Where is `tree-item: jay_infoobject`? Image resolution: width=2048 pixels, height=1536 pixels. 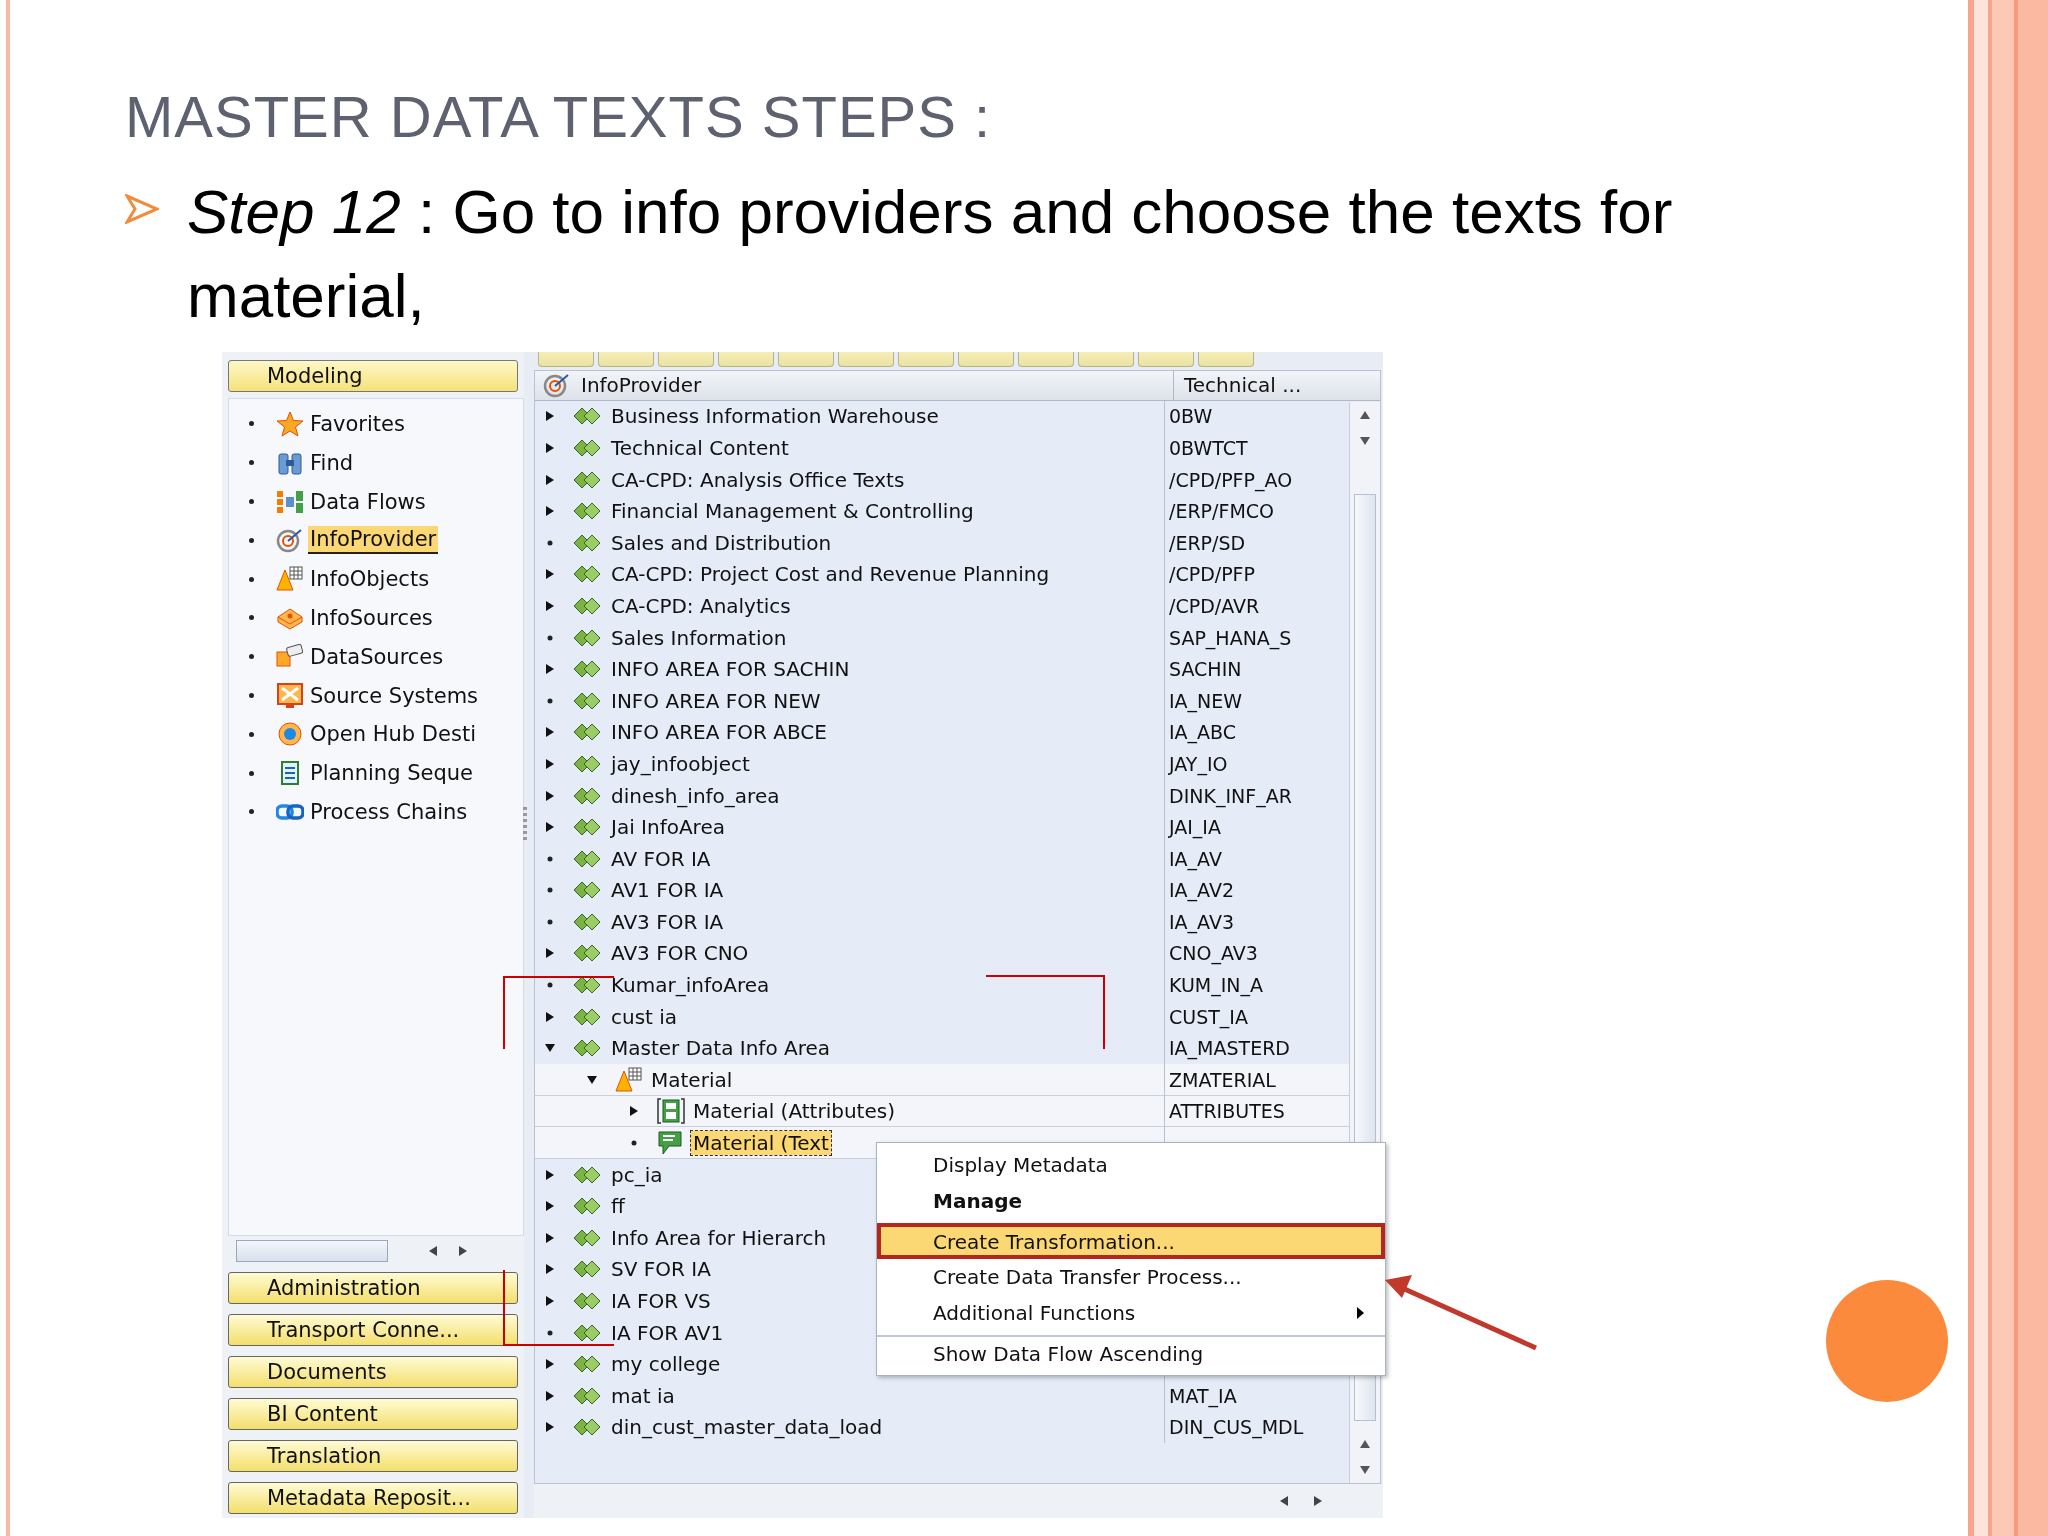 tree-item: jay_infoobject is located at coordinates (680, 763).